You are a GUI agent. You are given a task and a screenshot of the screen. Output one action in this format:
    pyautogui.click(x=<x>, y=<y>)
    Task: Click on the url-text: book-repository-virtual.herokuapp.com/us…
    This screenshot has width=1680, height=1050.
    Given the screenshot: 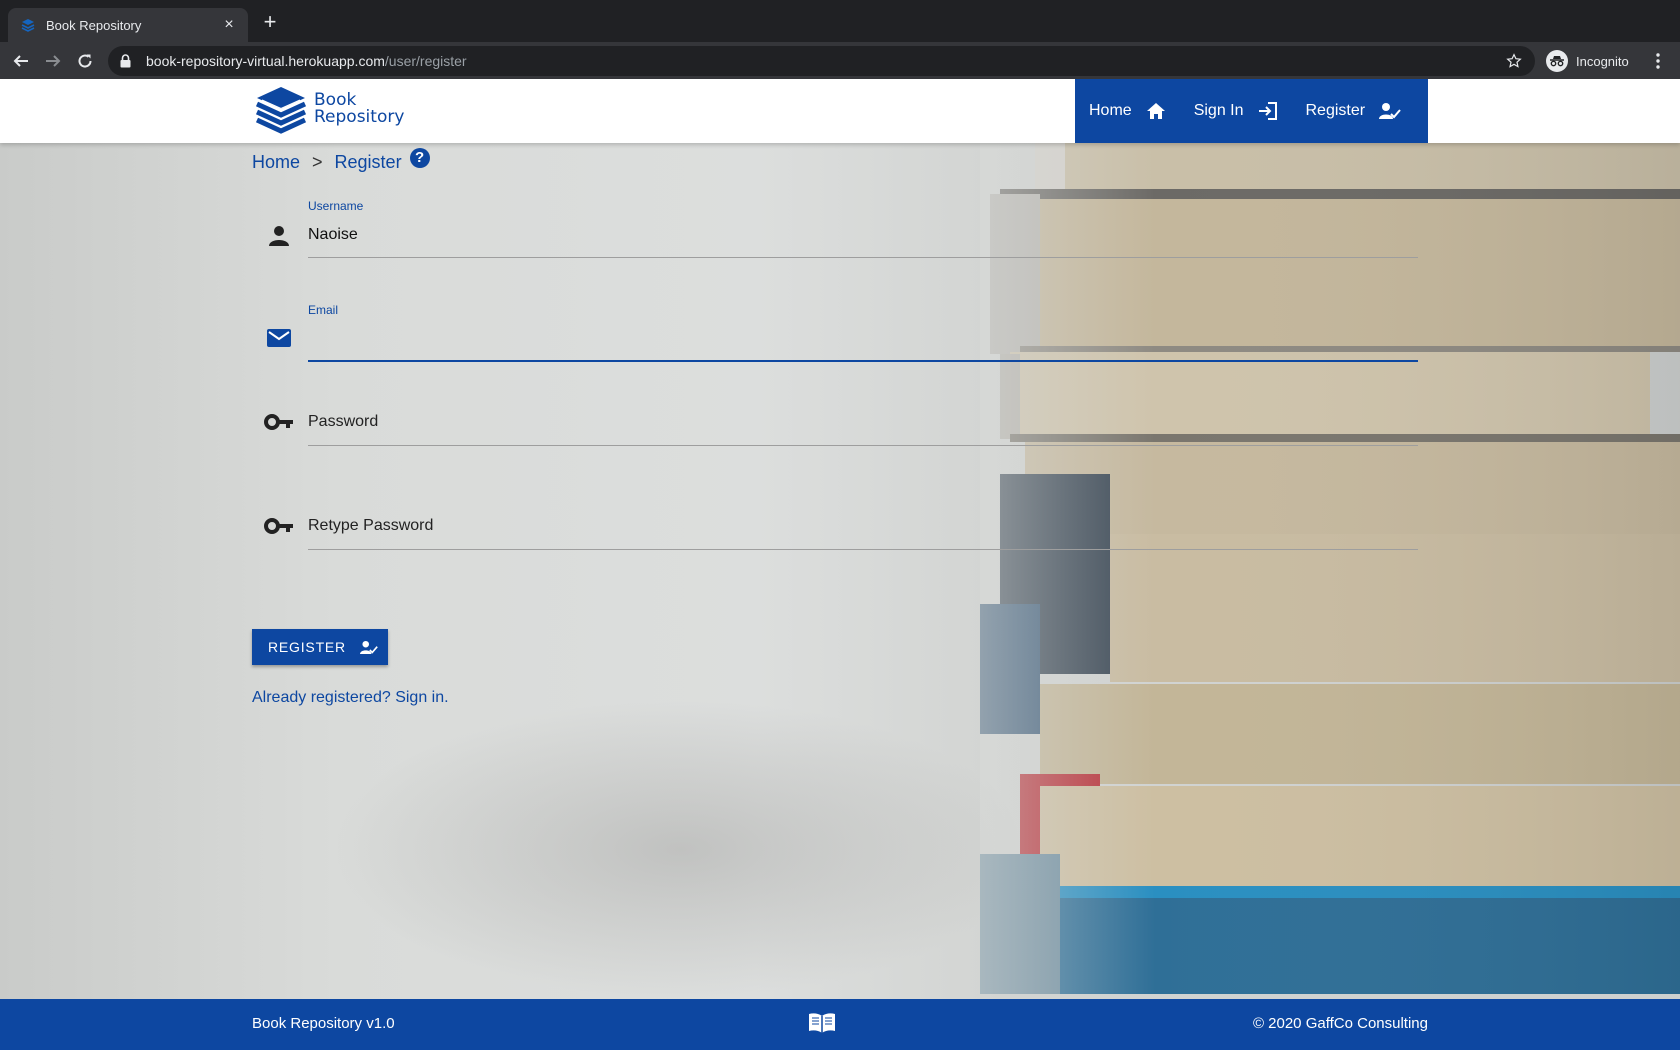 What is the action you would take?
    pyautogui.click(x=825, y=61)
    